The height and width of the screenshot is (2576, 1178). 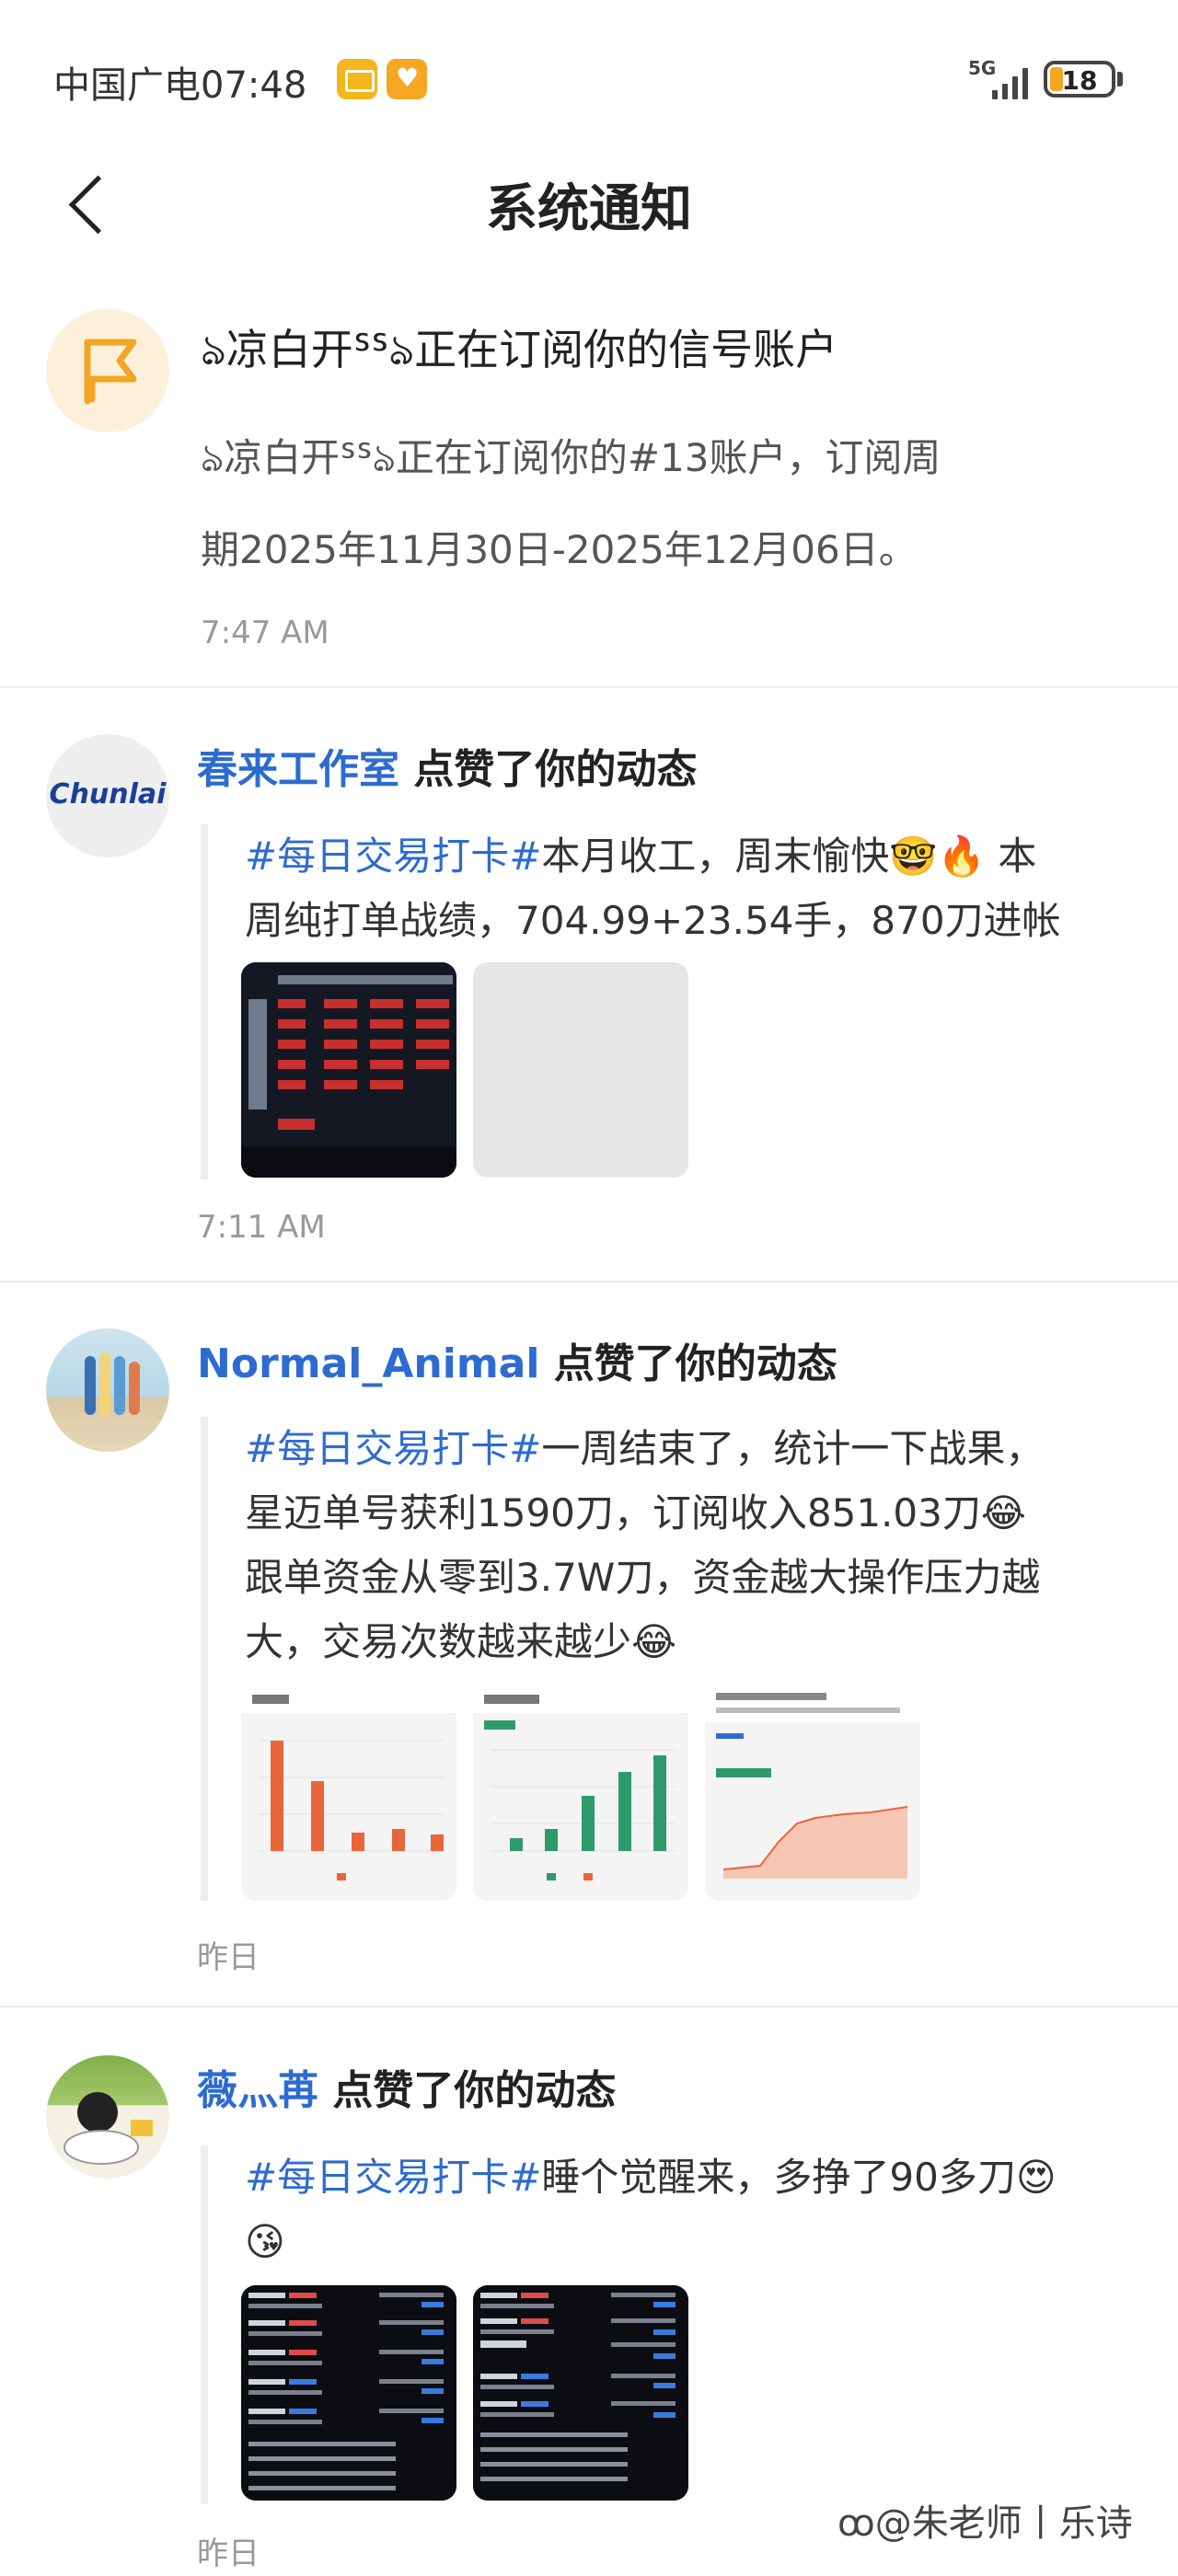 I want to click on post-text-line2: 😘, so click(x=265, y=2241).